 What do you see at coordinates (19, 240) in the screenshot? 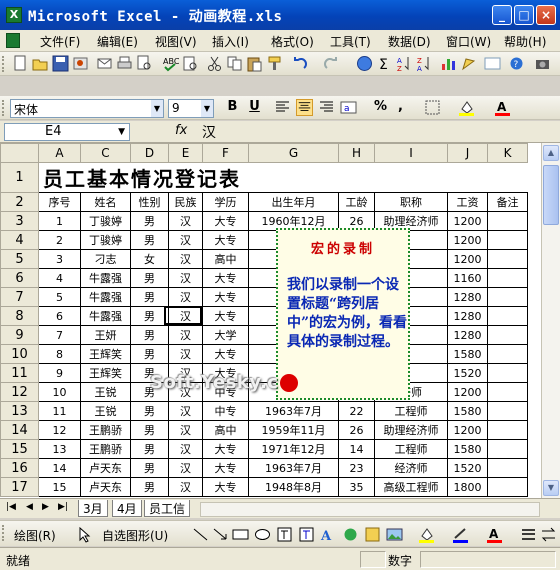
I see `row-header: 4` at bounding box center [19, 240].